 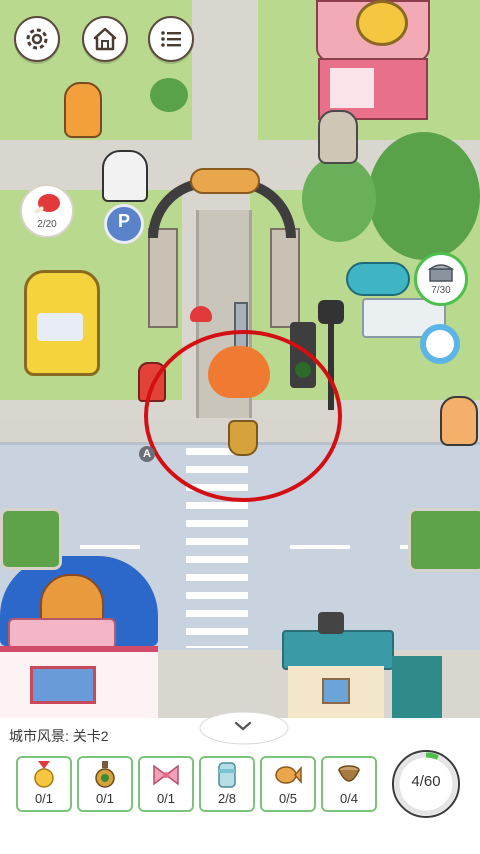 What do you see at coordinates (349, 798) in the screenshot?
I see `goal-item-count: 0/4` at bounding box center [349, 798].